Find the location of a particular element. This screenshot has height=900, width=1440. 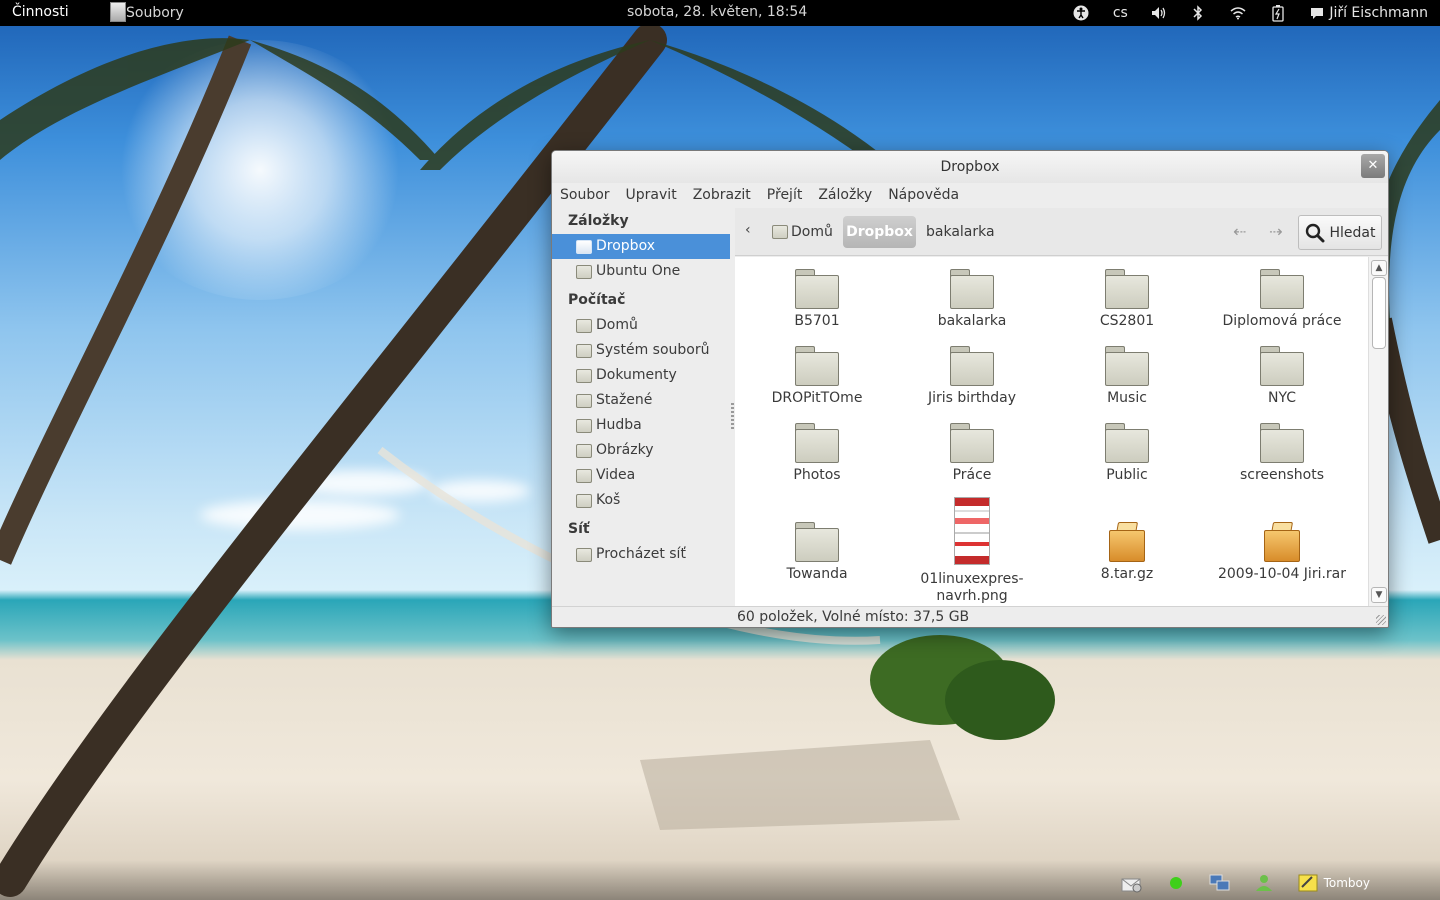

search-button: Hledat is located at coordinates (1340, 232).